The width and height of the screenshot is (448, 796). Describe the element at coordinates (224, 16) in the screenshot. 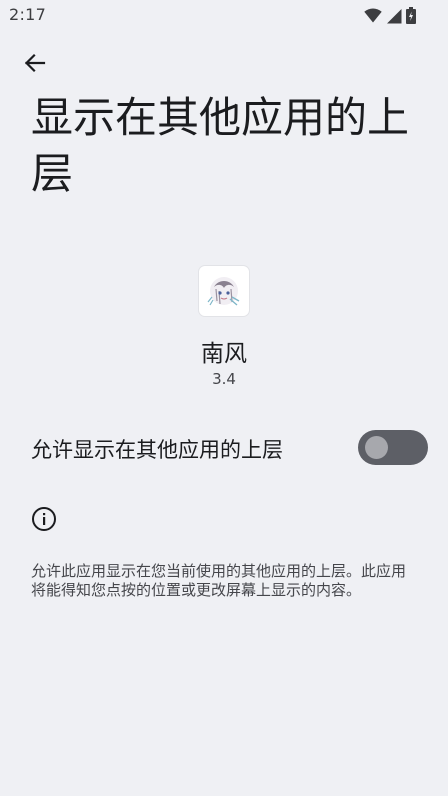

I see `status-bar: 2:17` at that location.